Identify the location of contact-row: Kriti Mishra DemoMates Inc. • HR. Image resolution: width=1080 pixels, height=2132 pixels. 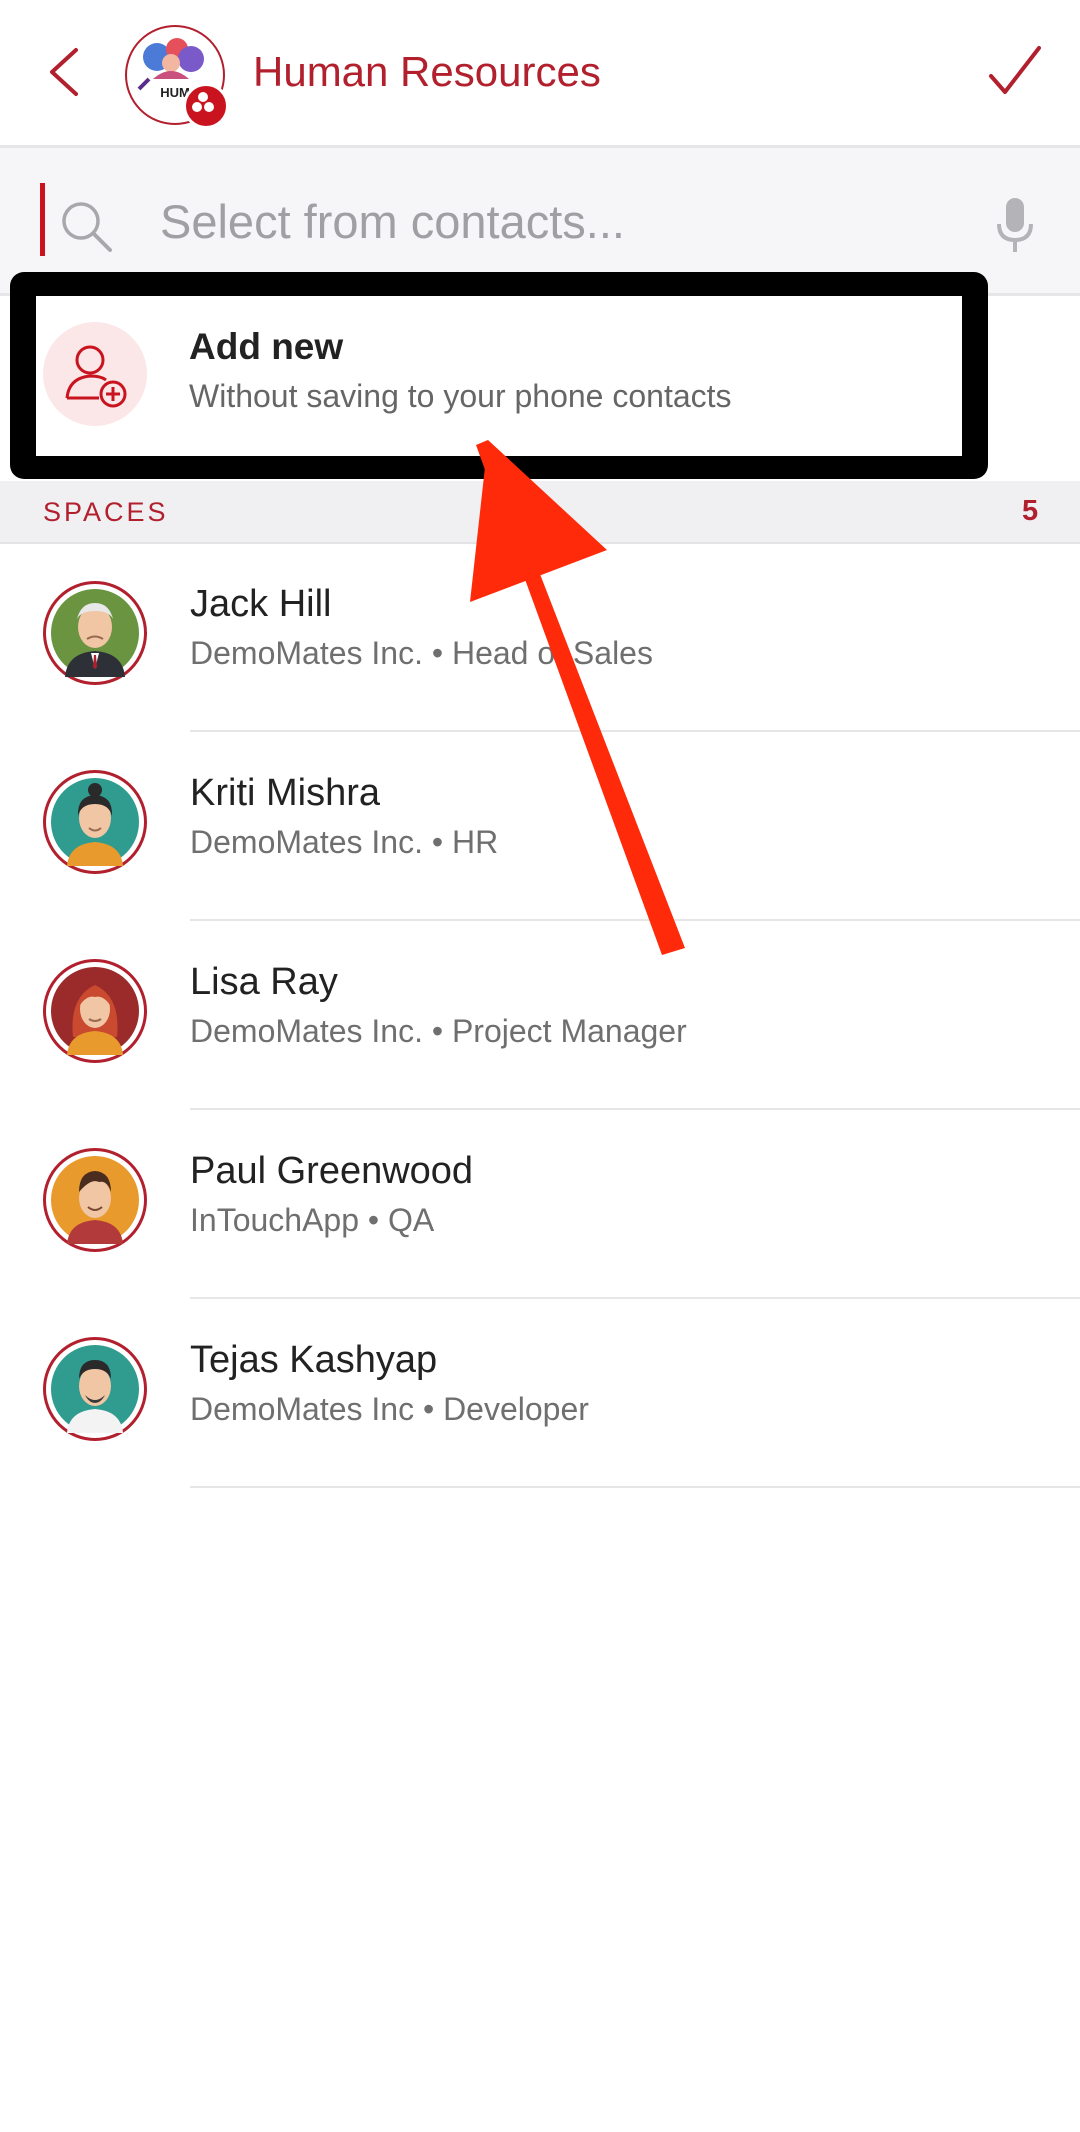
(540, 826).